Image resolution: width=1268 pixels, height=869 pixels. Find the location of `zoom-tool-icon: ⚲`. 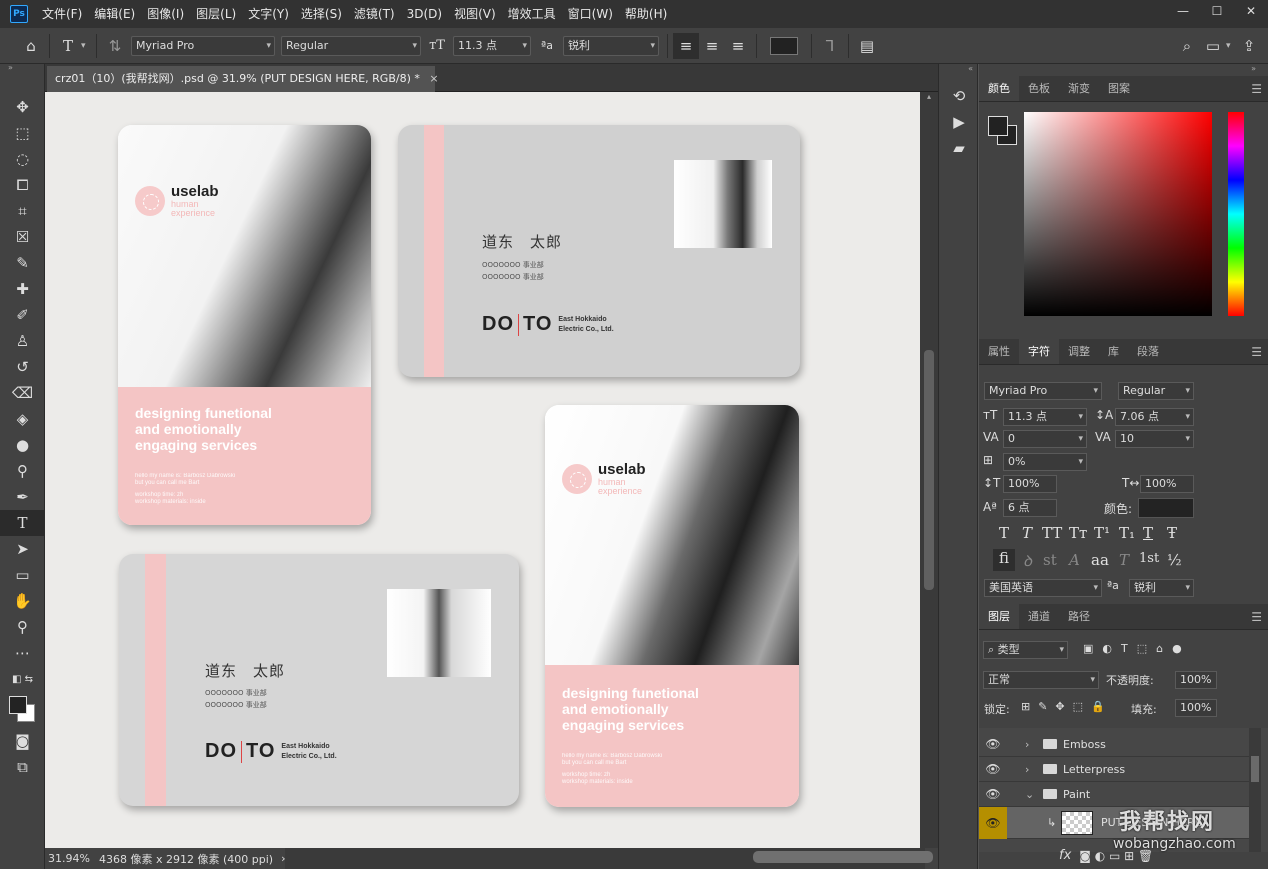

zoom-tool-icon: ⚲ is located at coordinates (22, 627).